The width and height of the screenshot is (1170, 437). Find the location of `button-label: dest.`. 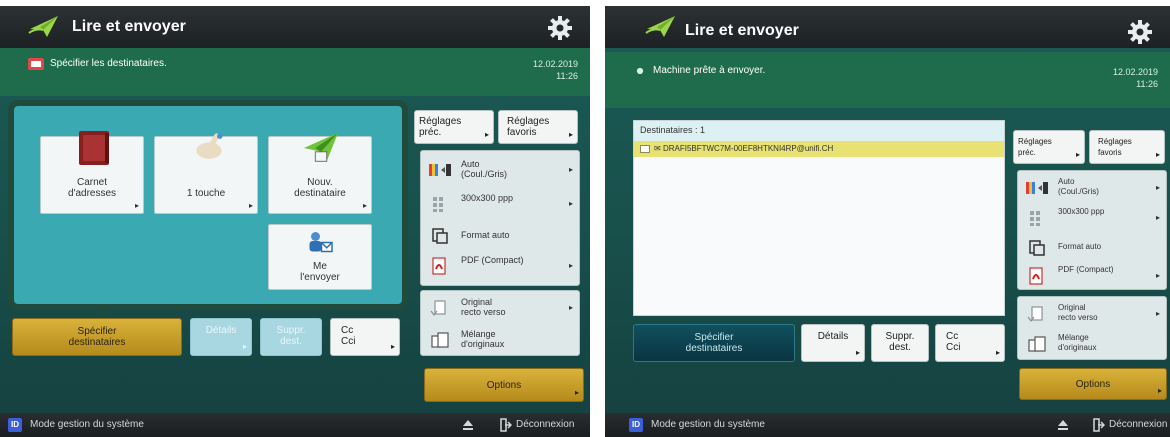

button-label: dest. is located at coordinates (291, 341).